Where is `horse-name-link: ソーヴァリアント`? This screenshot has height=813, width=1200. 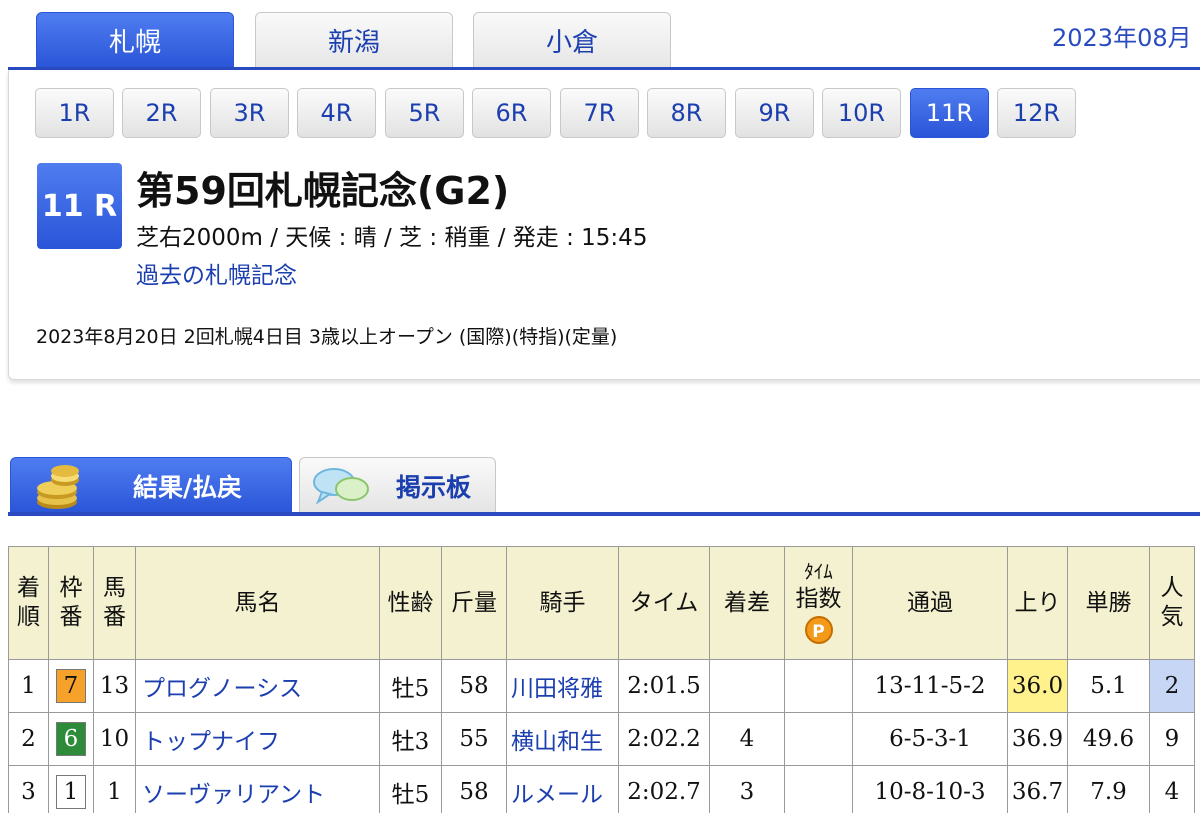 horse-name-link: ソーヴァリアント is located at coordinates (257, 789).